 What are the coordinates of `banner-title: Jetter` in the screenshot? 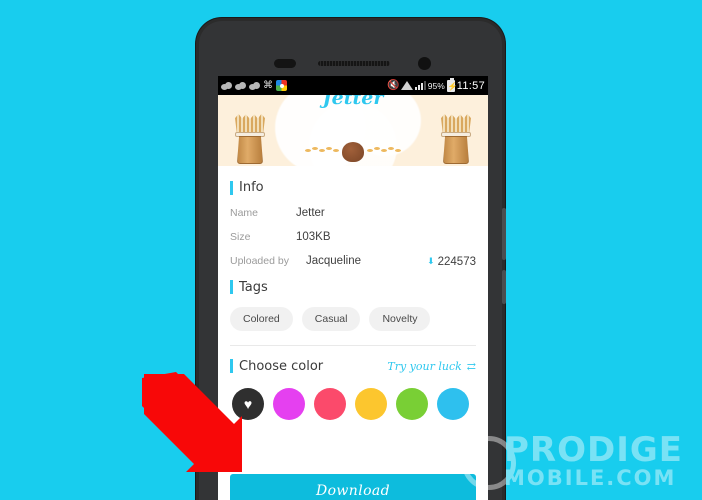 It's located at (353, 102).